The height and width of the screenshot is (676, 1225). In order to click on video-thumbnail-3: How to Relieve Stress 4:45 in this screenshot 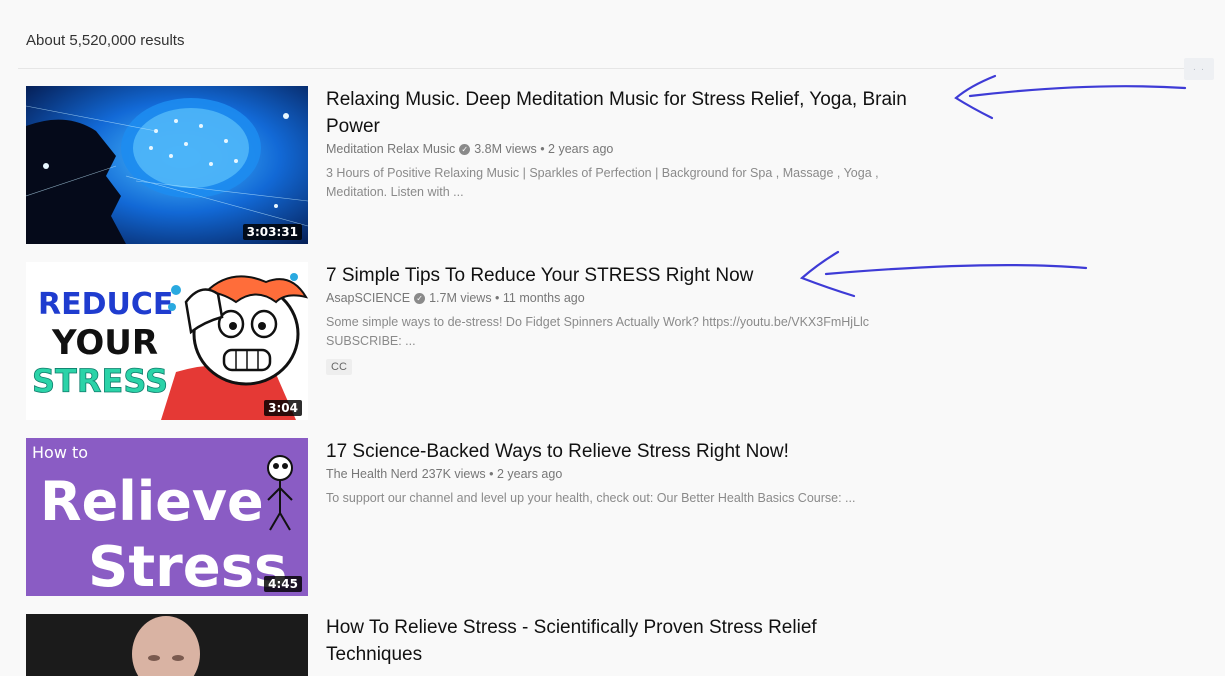, I will do `click(167, 517)`.